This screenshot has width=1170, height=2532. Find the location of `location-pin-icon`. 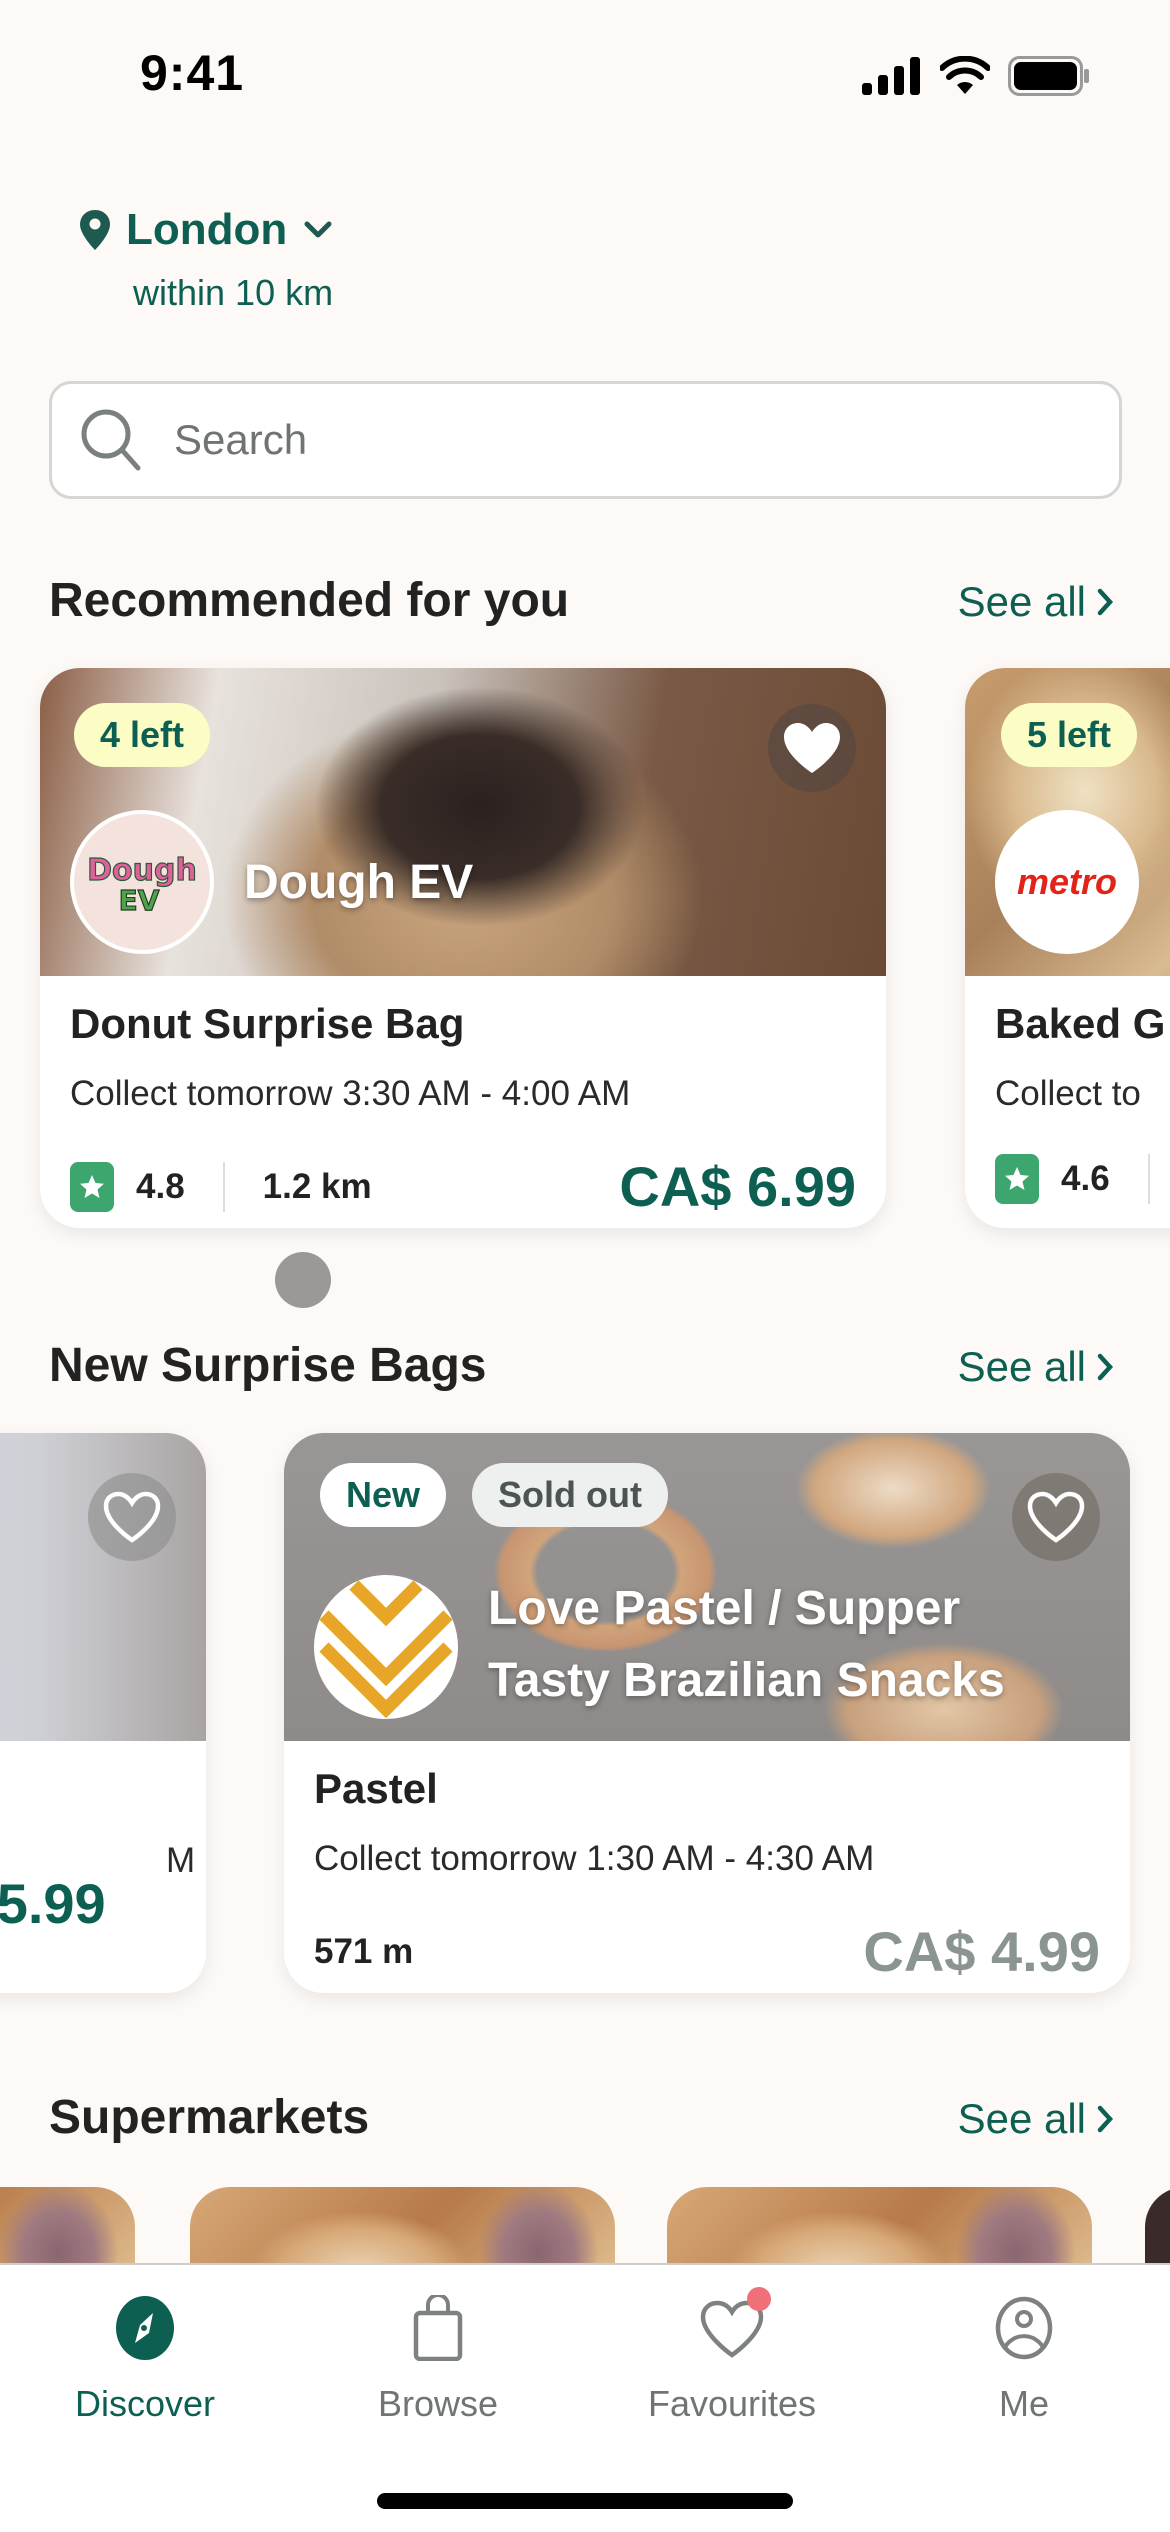

location-pin-icon is located at coordinates (95, 230).